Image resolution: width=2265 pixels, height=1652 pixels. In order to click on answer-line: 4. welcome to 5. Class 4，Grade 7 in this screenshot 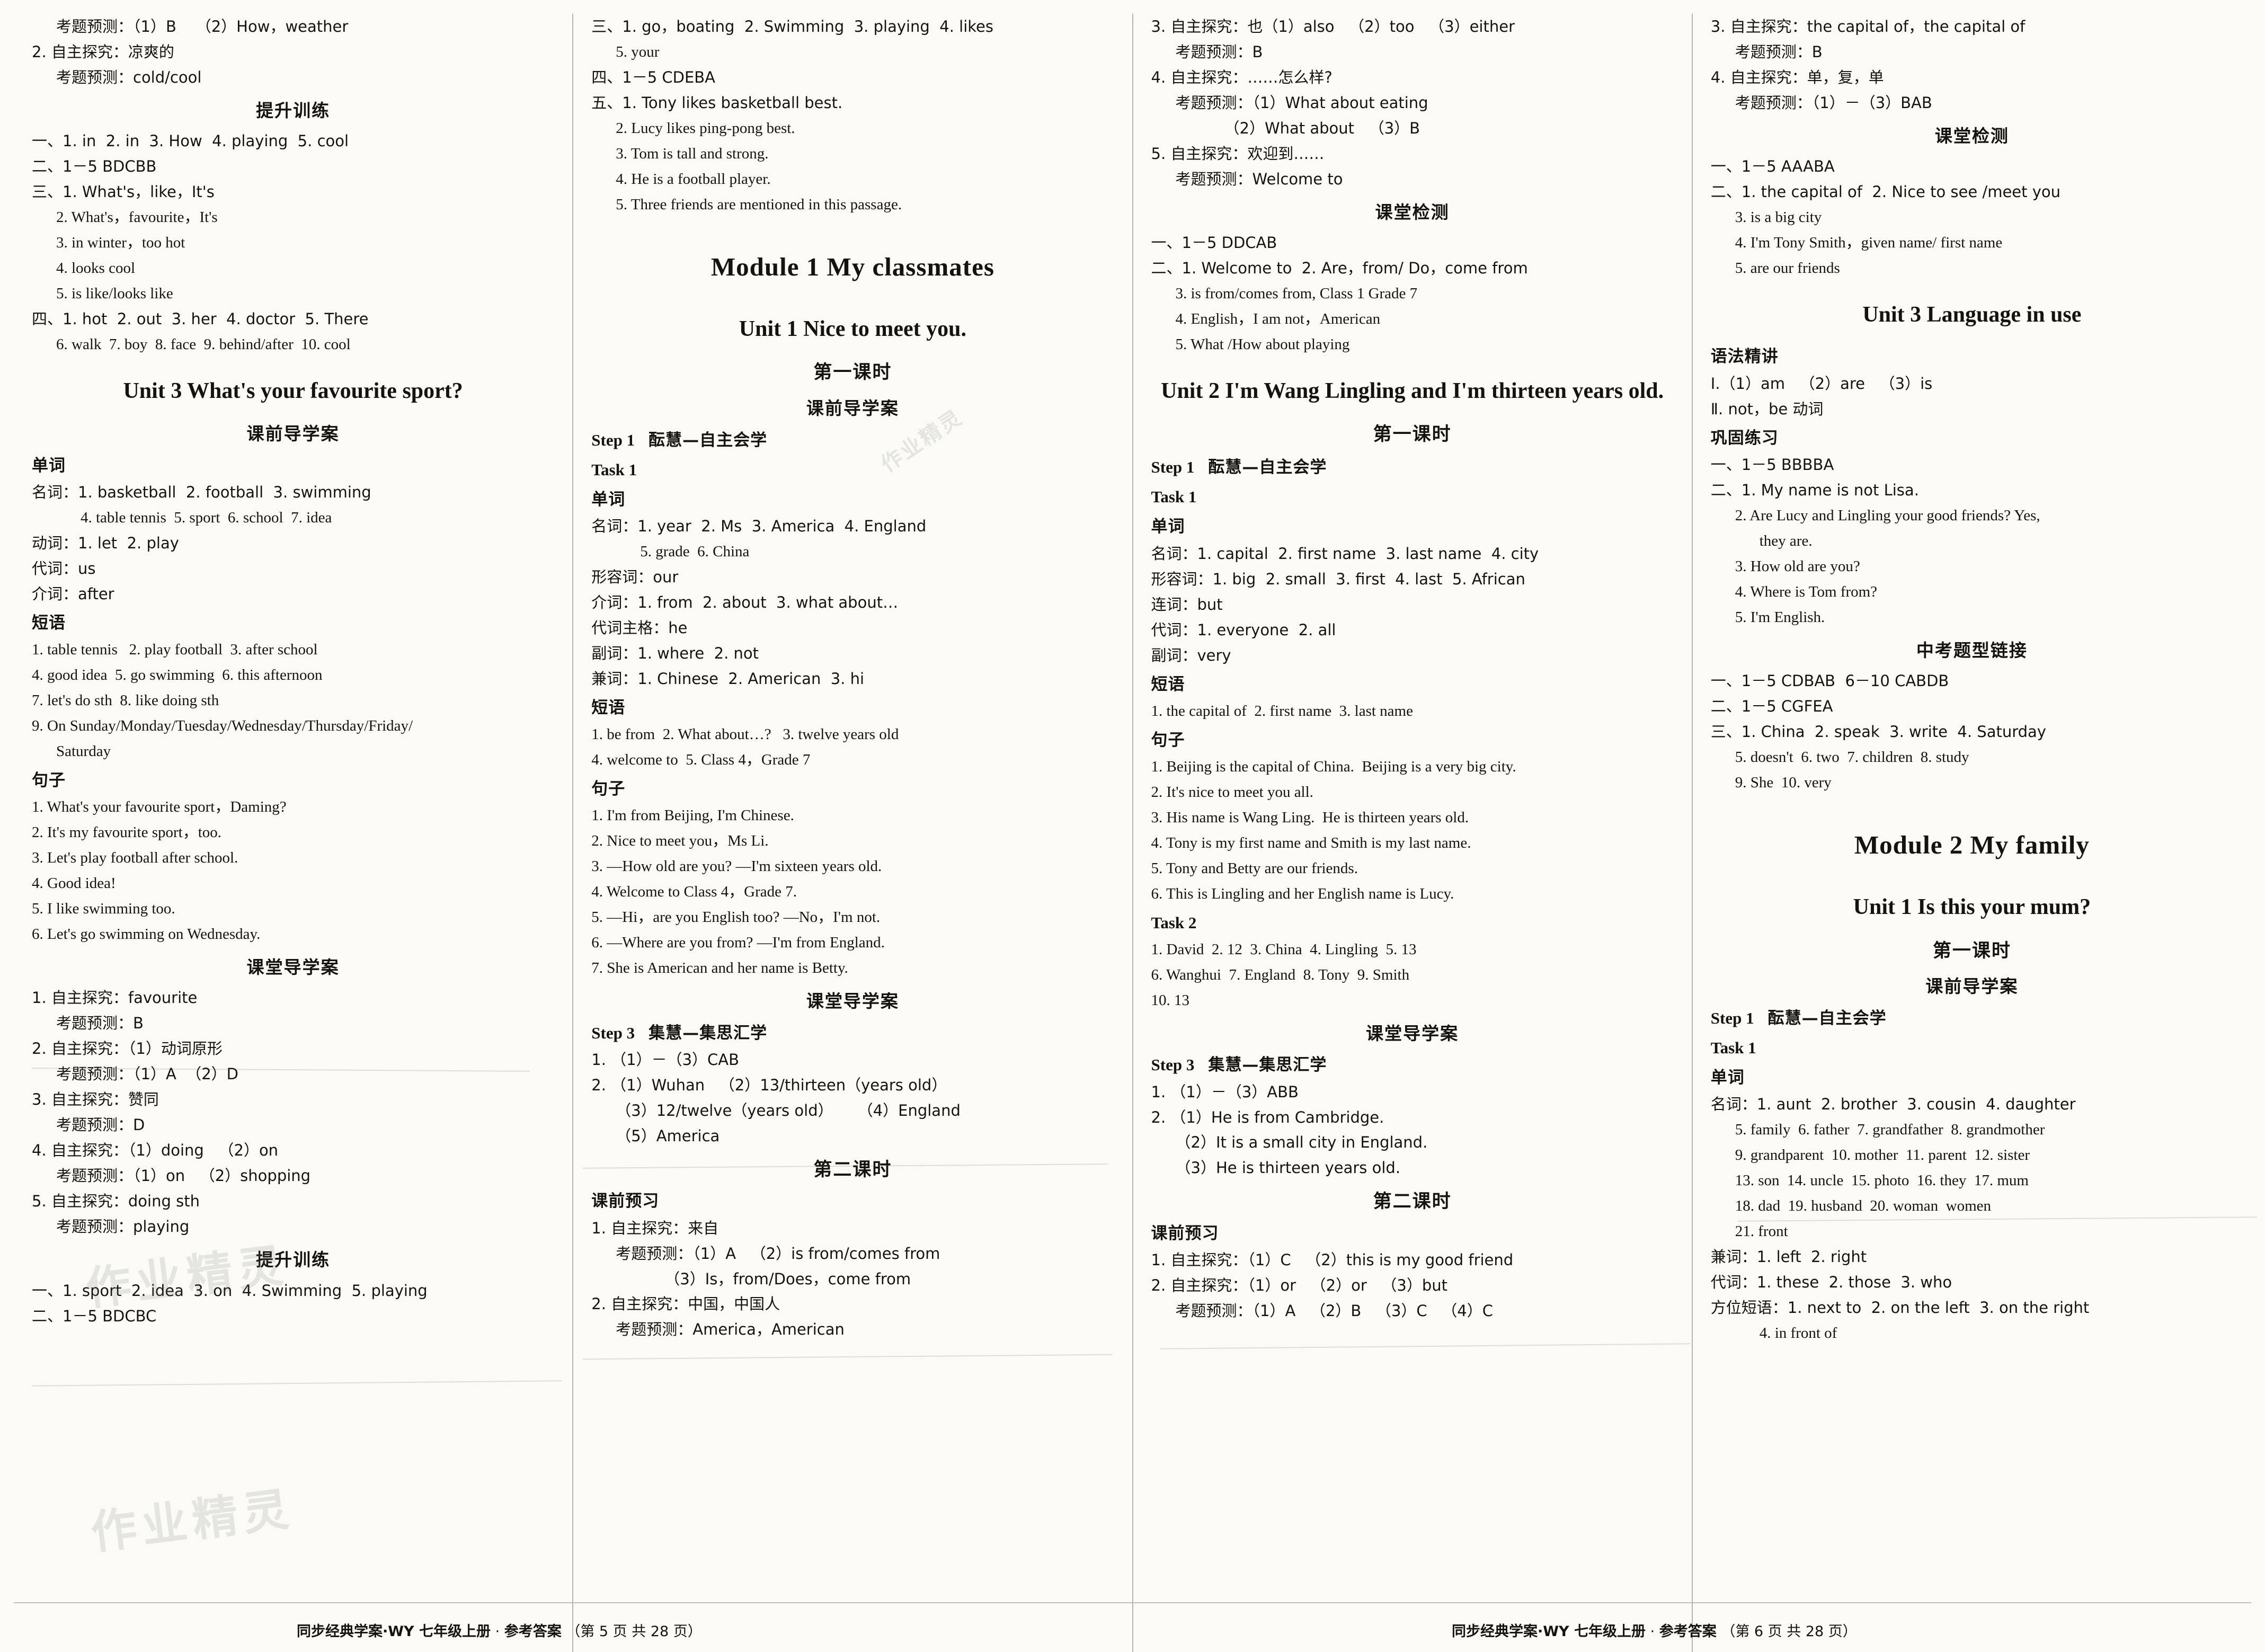, I will do `click(701, 760)`.